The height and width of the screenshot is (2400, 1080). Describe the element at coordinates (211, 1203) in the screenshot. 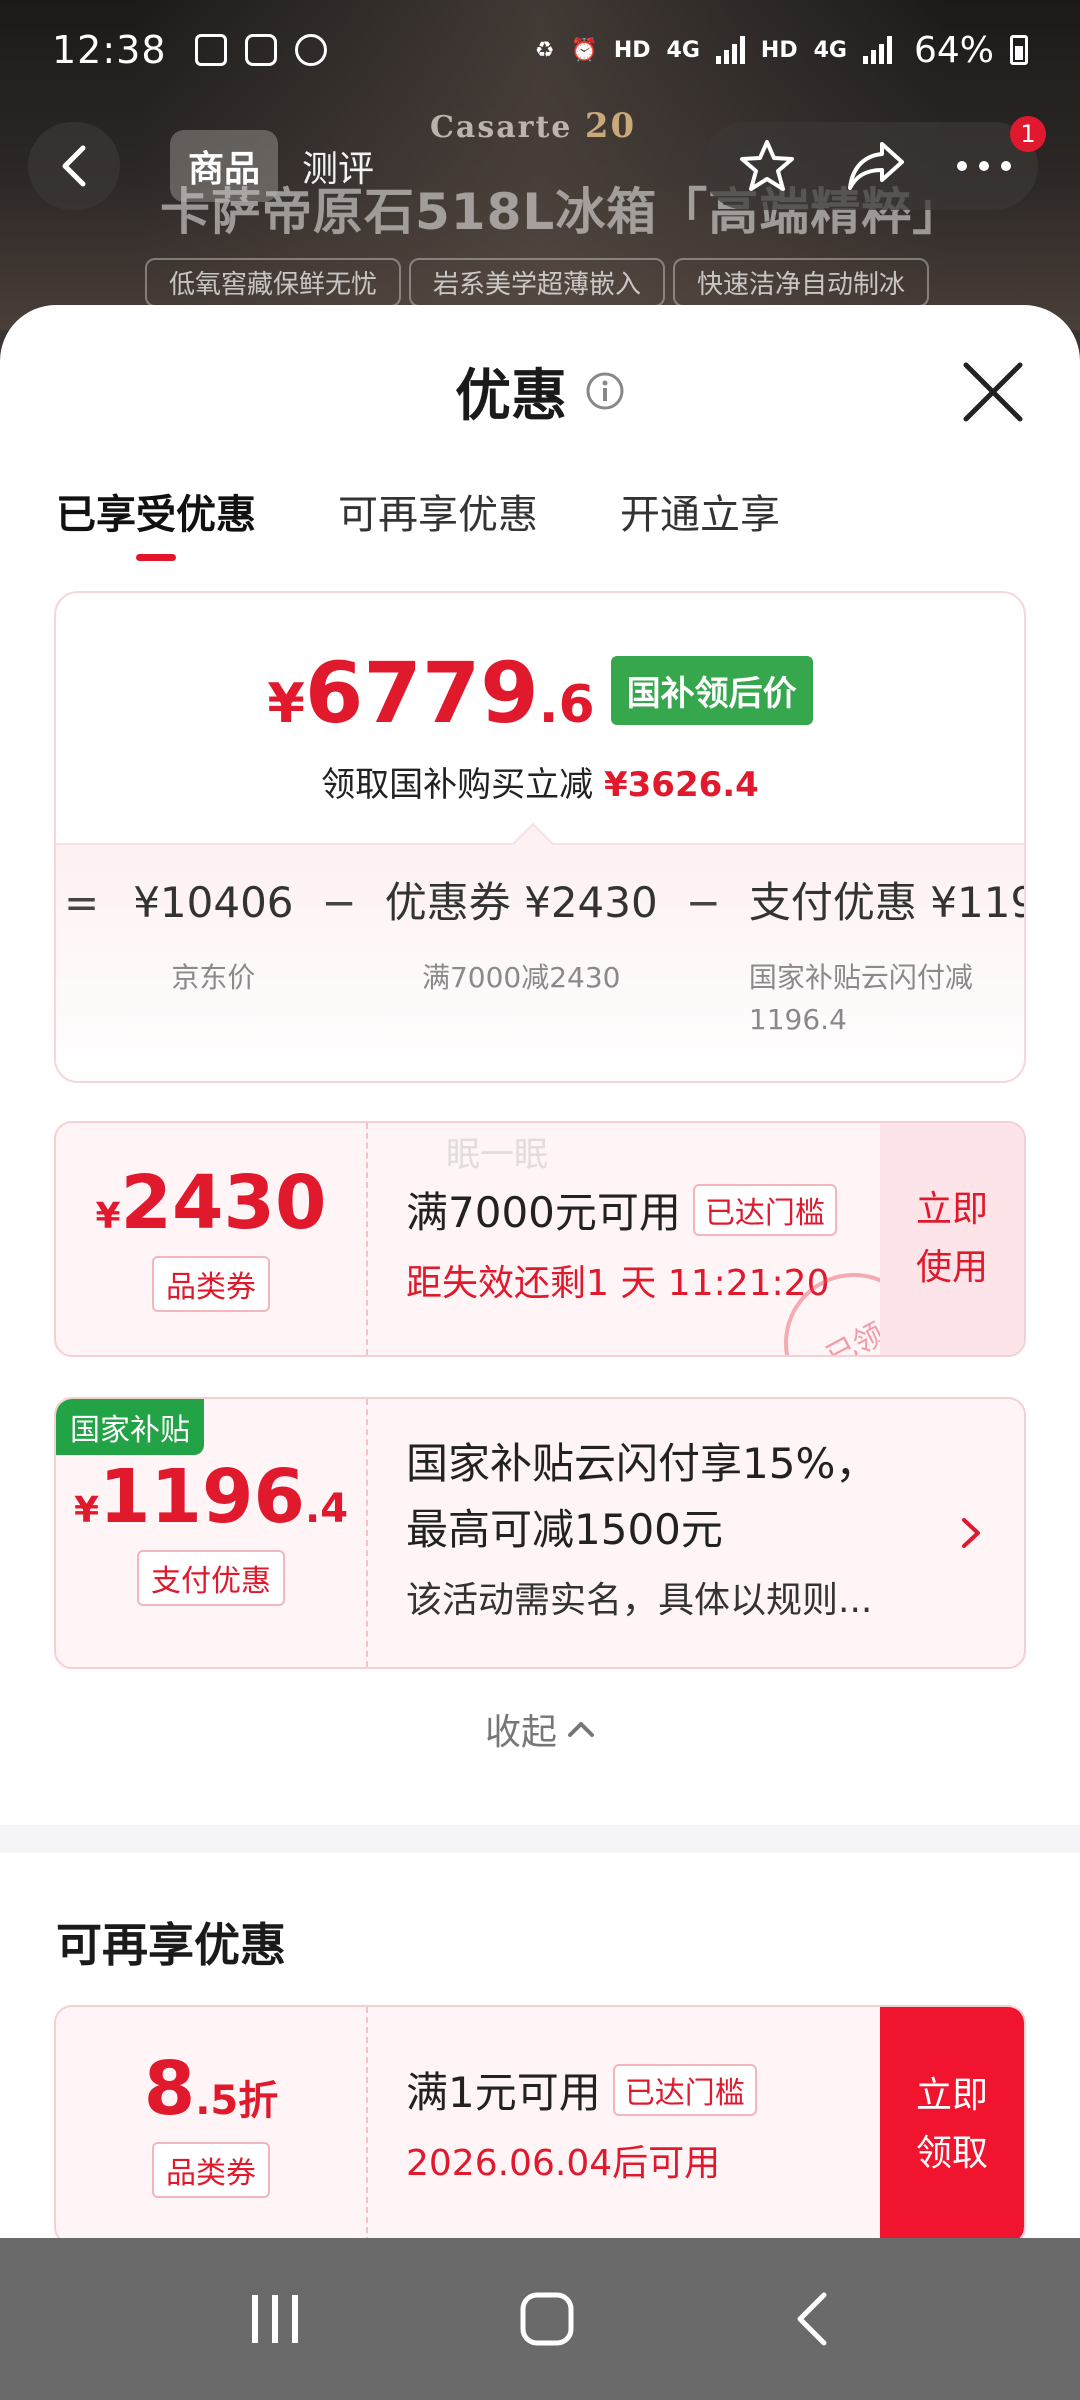

I see `coupon-value: ¥2430` at that location.